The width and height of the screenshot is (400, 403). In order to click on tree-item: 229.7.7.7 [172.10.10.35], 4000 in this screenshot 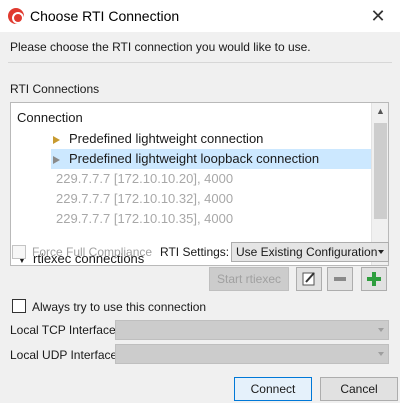, I will do `click(144, 219)`.